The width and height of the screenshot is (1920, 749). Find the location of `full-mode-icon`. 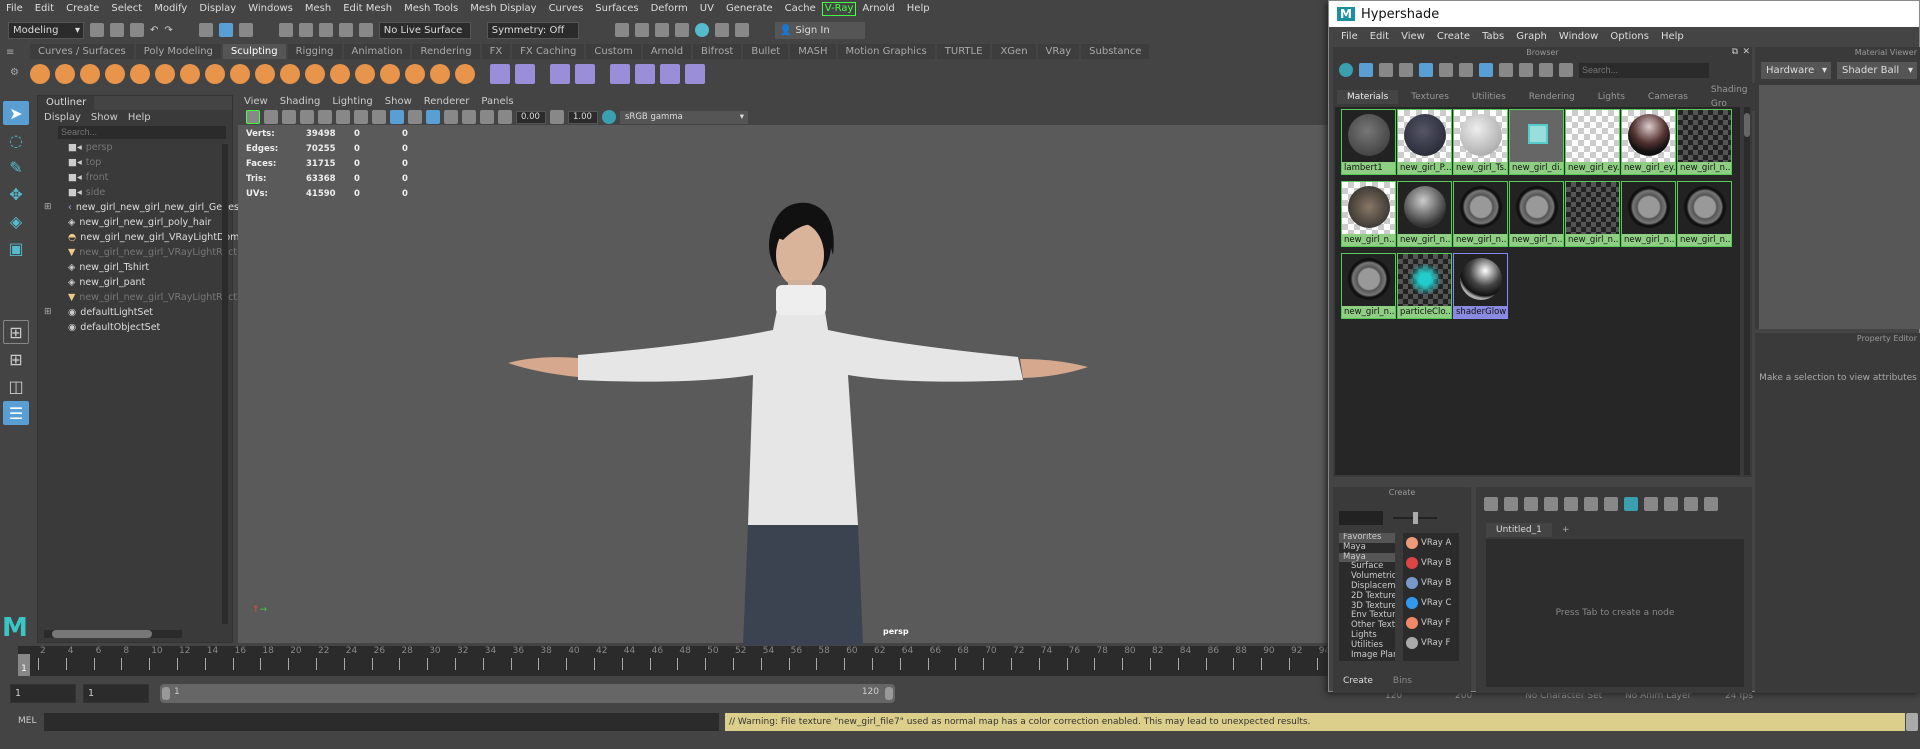

full-mode-icon is located at coordinates (1691, 504).